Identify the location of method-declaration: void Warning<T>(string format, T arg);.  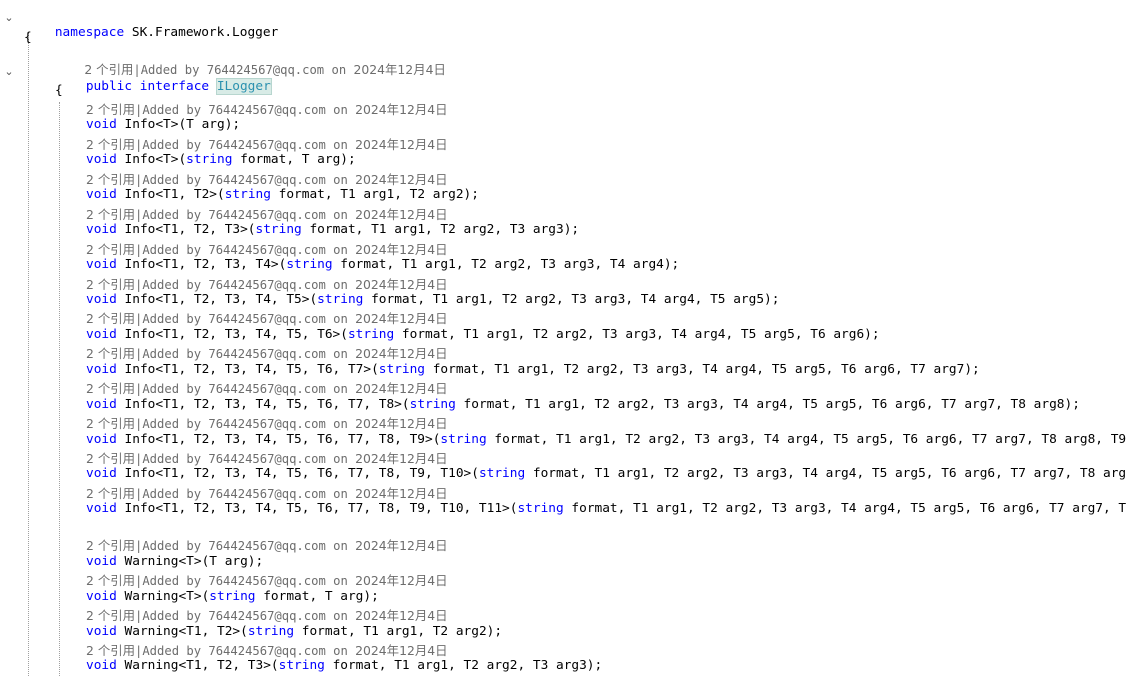
(232, 596).